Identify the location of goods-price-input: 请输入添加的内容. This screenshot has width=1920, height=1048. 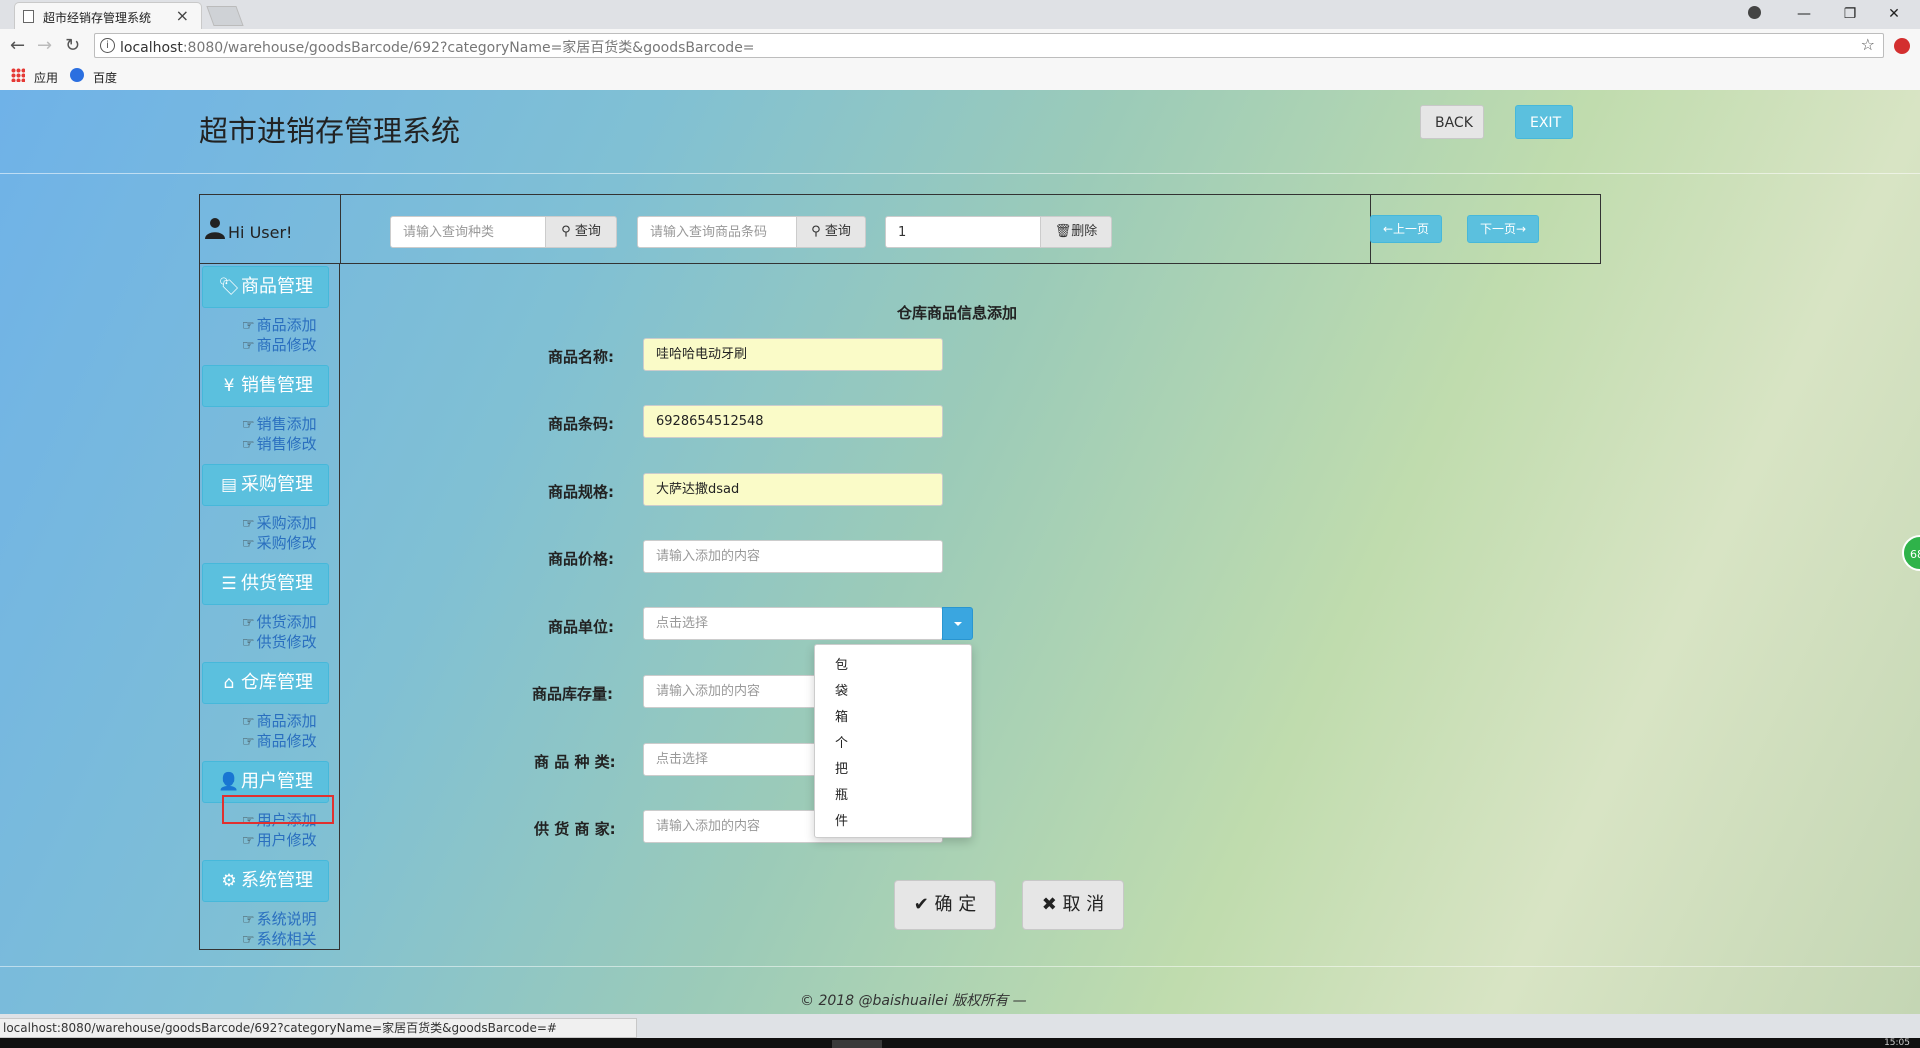
(793, 556).